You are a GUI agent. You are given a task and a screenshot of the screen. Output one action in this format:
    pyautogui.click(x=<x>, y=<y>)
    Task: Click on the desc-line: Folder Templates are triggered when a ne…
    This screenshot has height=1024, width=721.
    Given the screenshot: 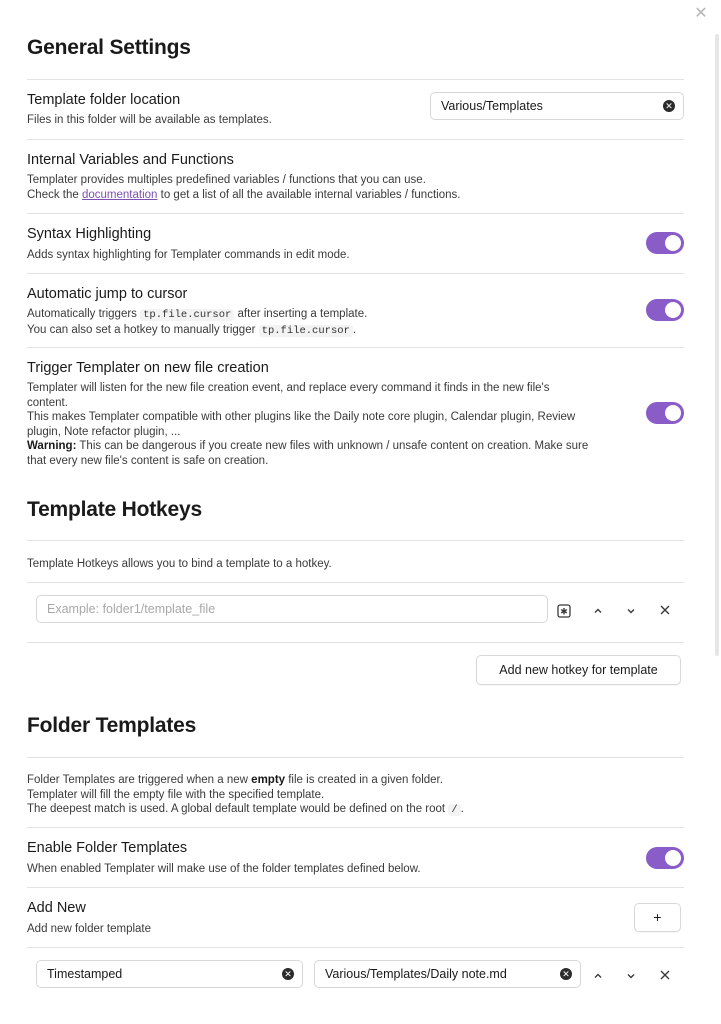 What is the action you would take?
    pyautogui.click(x=332, y=780)
    